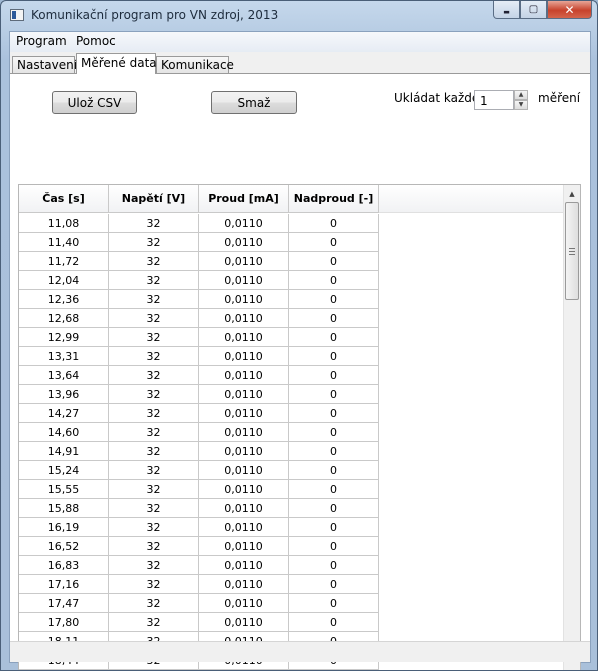 This screenshot has height=671, width=598. What do you see at coordinates (64, 261) in the screenshot?
I see `cell-time: 11,72` at bounding box center [64, 261].